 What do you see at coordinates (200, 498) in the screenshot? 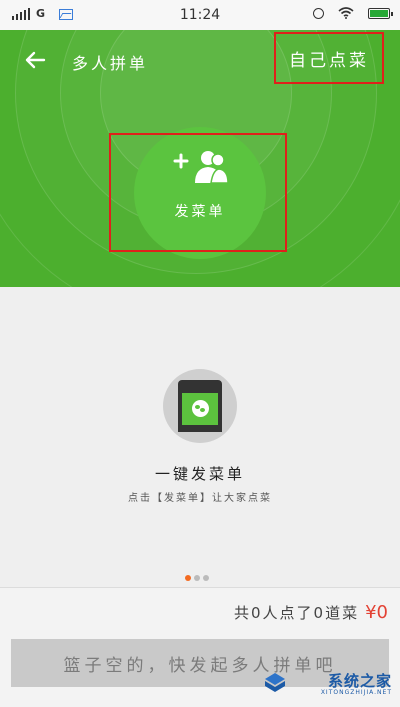
I see `promo-subline: 点击【发菜单】让大家点菜` at bounding box center [200, 498].